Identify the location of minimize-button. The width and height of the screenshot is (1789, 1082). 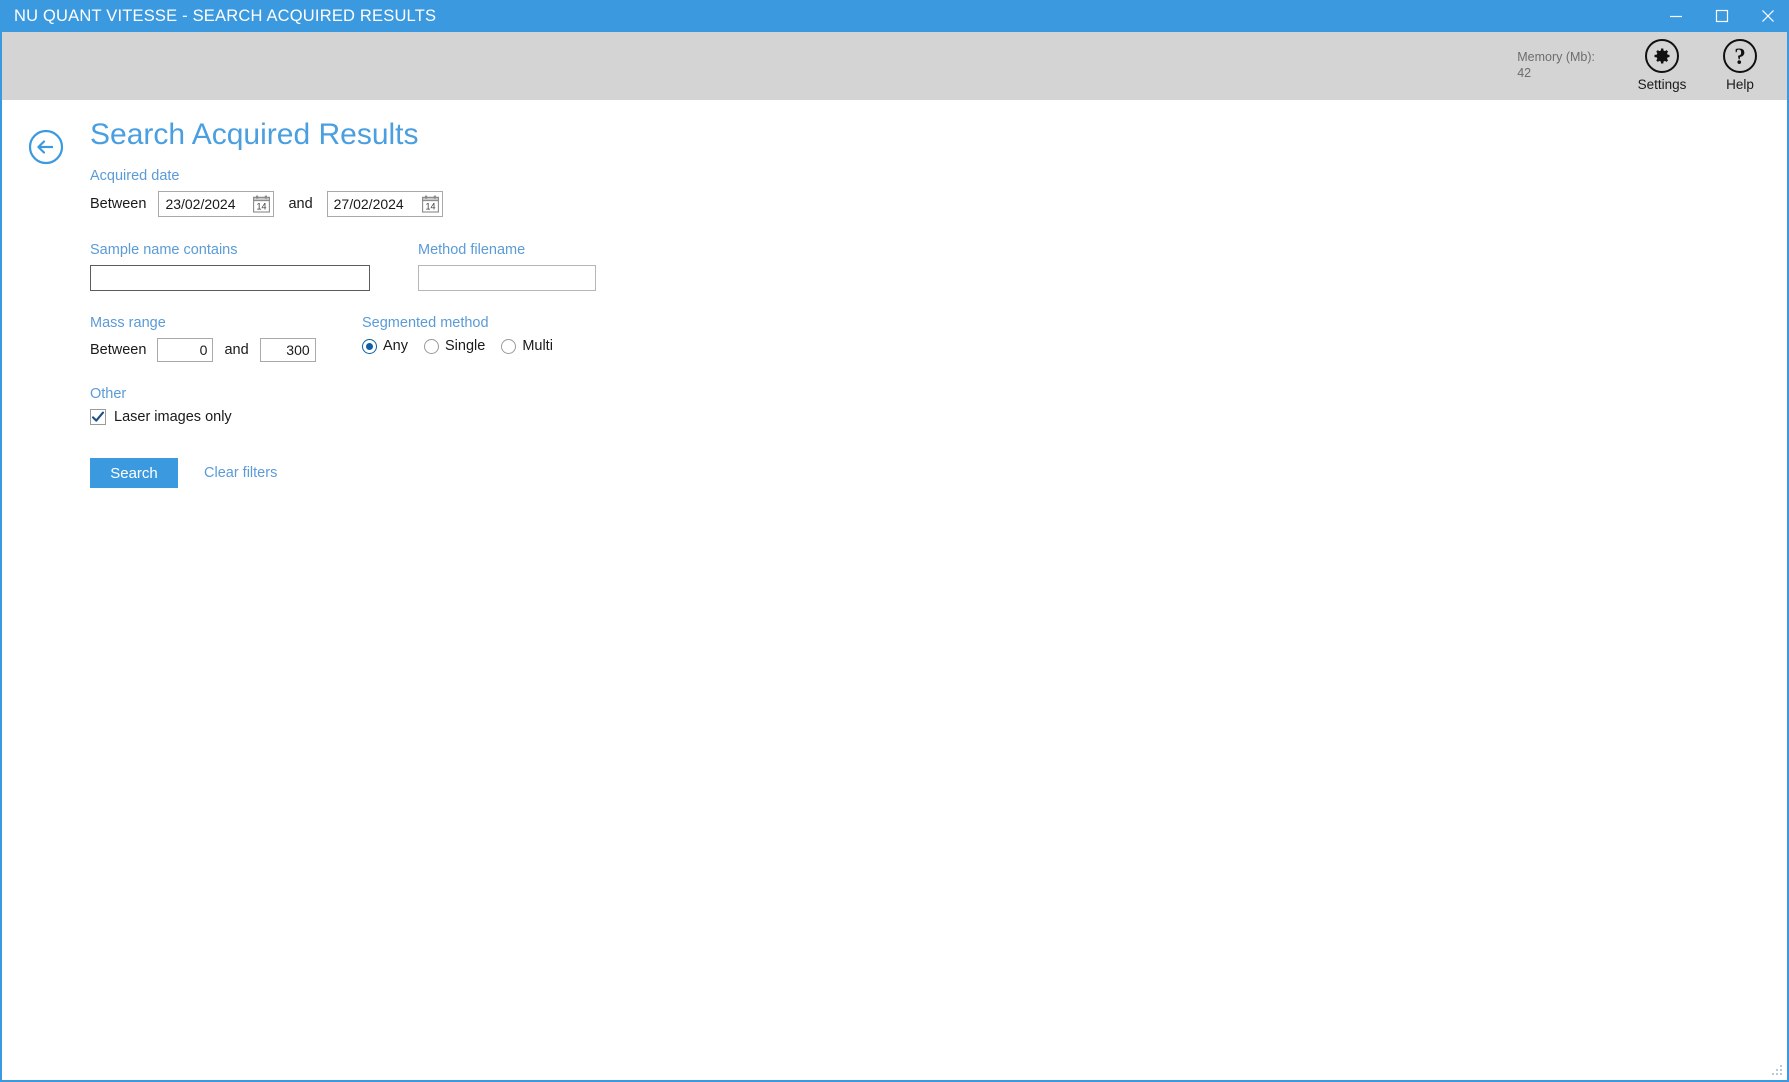
(1676, 16).